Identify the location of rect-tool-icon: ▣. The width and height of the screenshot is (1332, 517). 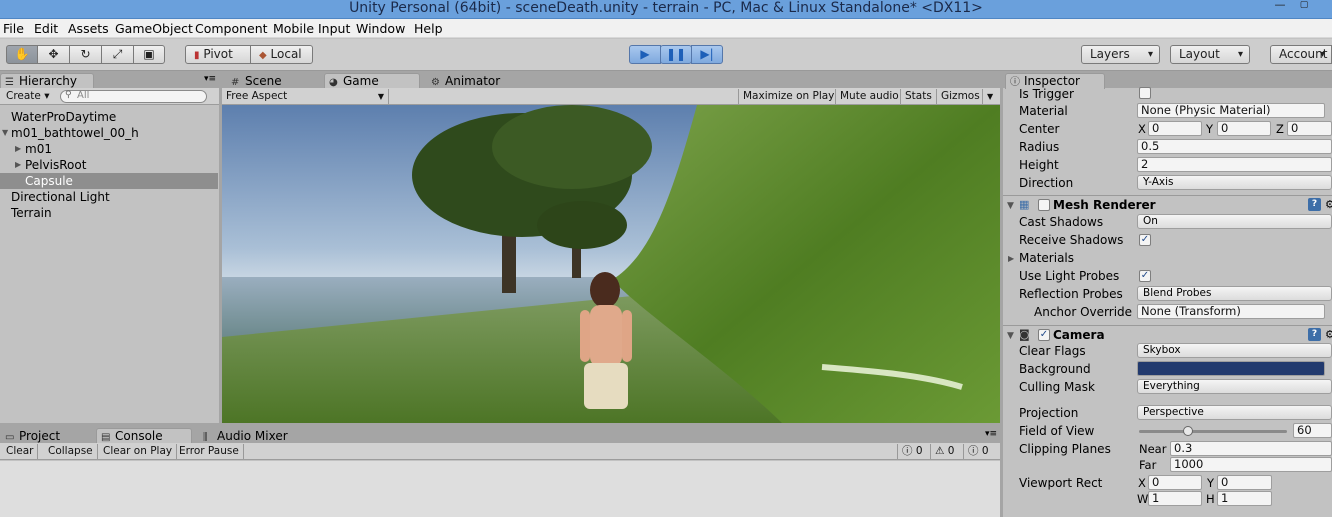
(149, 54).